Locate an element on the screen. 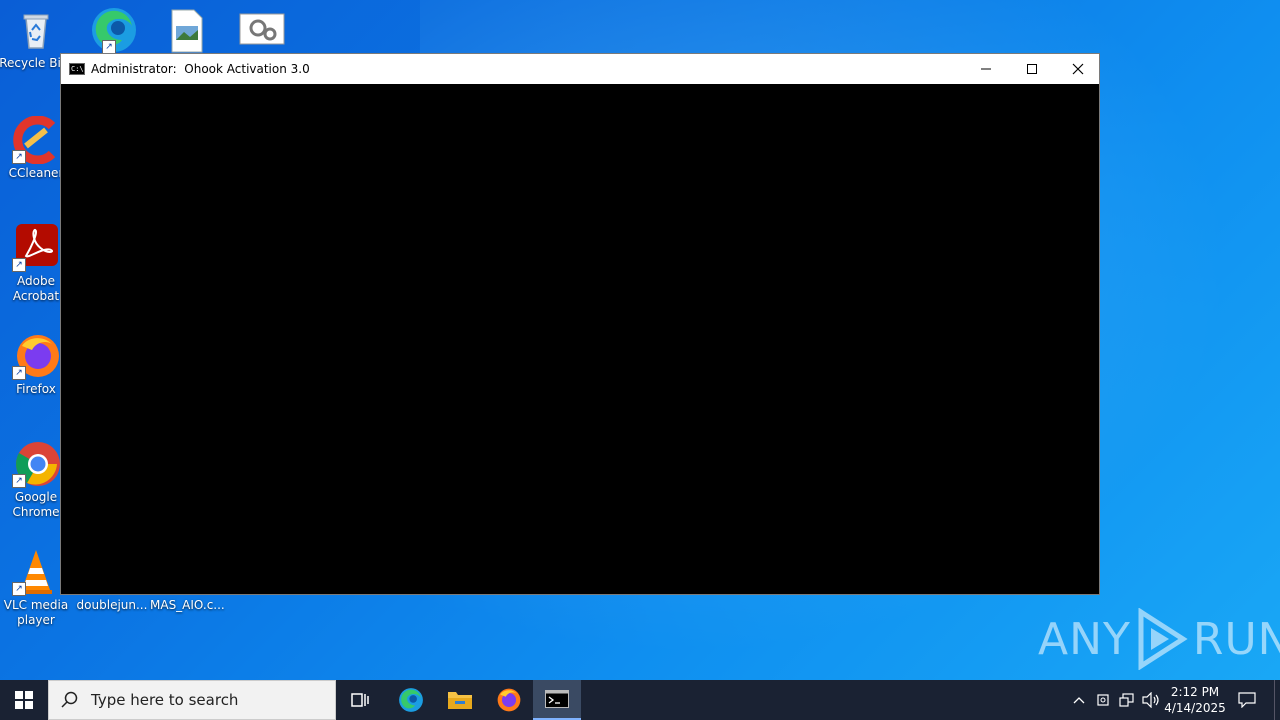 The height and width of the screenshot is (720, 1280). anyrun-watermark: ANY RUN is located at coordinates (1159, 639).